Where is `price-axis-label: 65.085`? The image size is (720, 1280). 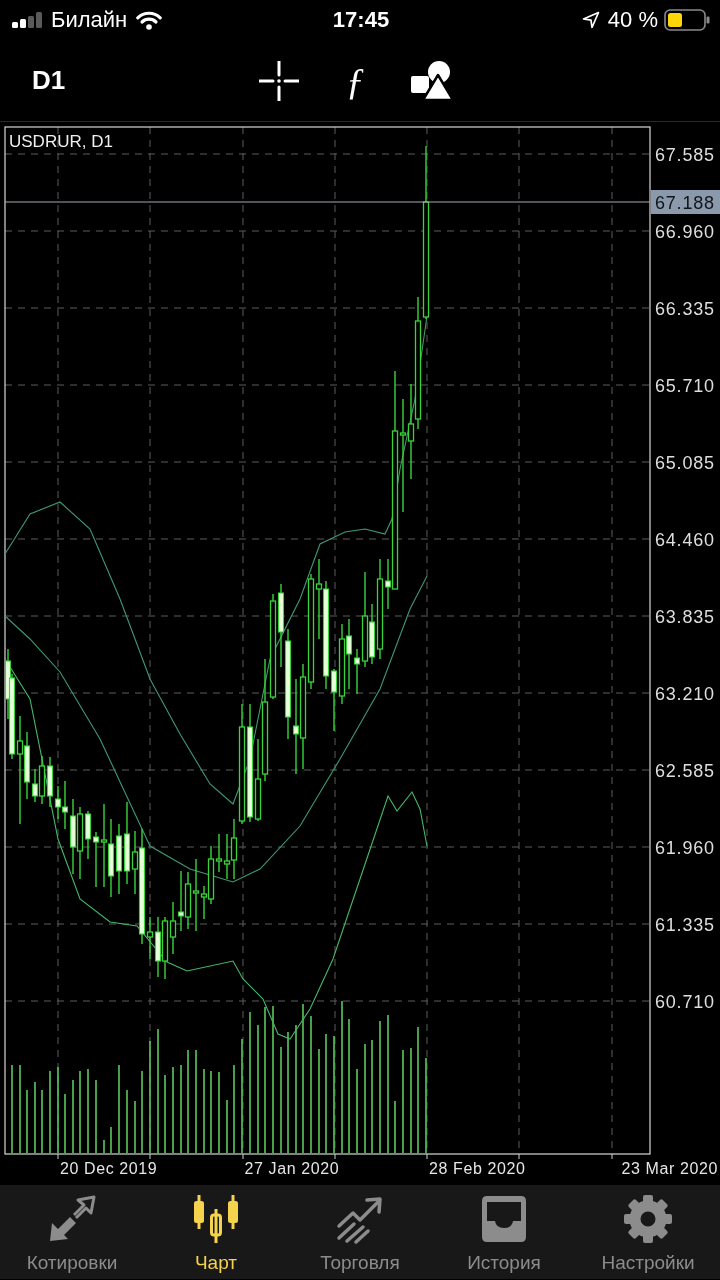
price-axis-label: 65.085 is located at coordinates (685, 463).